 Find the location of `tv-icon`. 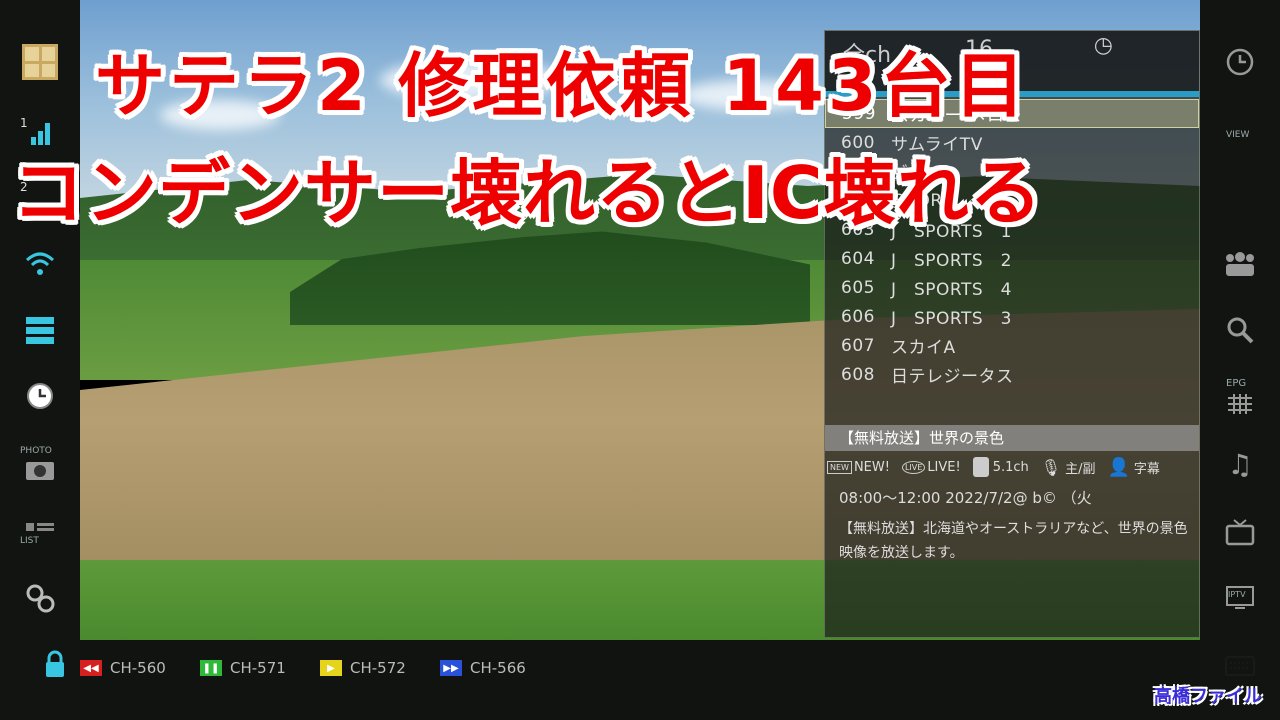

tv-icon is located at coordinates (1240, 532).